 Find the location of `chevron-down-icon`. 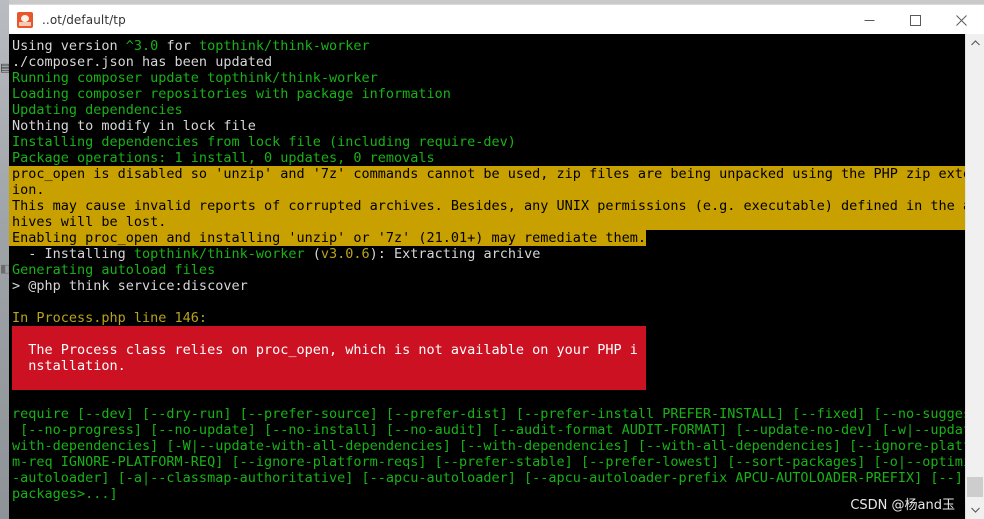

chevron-down-icon is located at coordinates (975, 510).